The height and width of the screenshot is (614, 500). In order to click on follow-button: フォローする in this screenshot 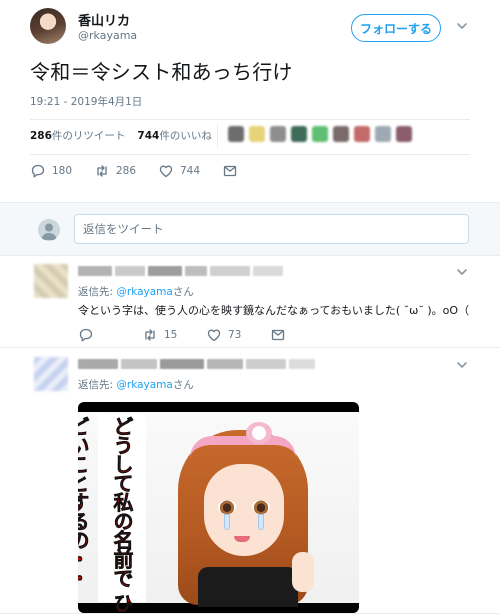, I will do `click(396, 28)`.